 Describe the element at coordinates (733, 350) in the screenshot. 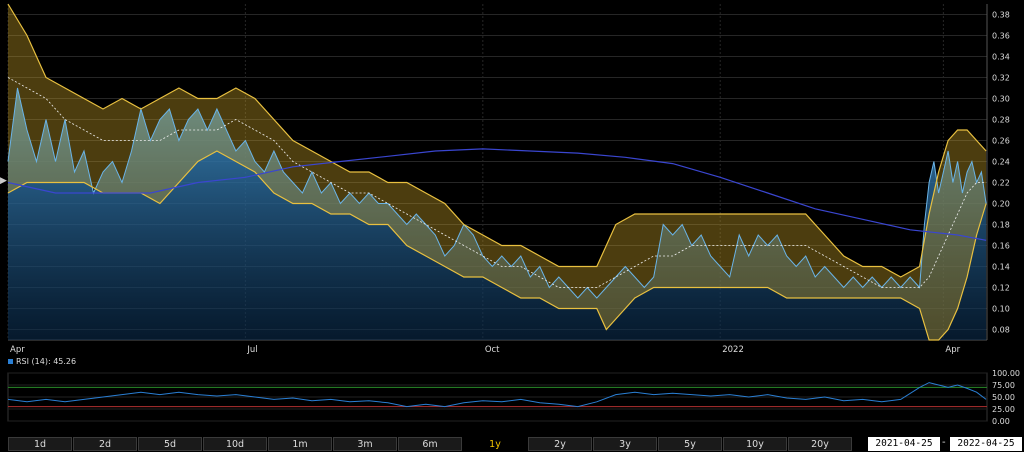

I see `x-tick-label: 2022` at that location.